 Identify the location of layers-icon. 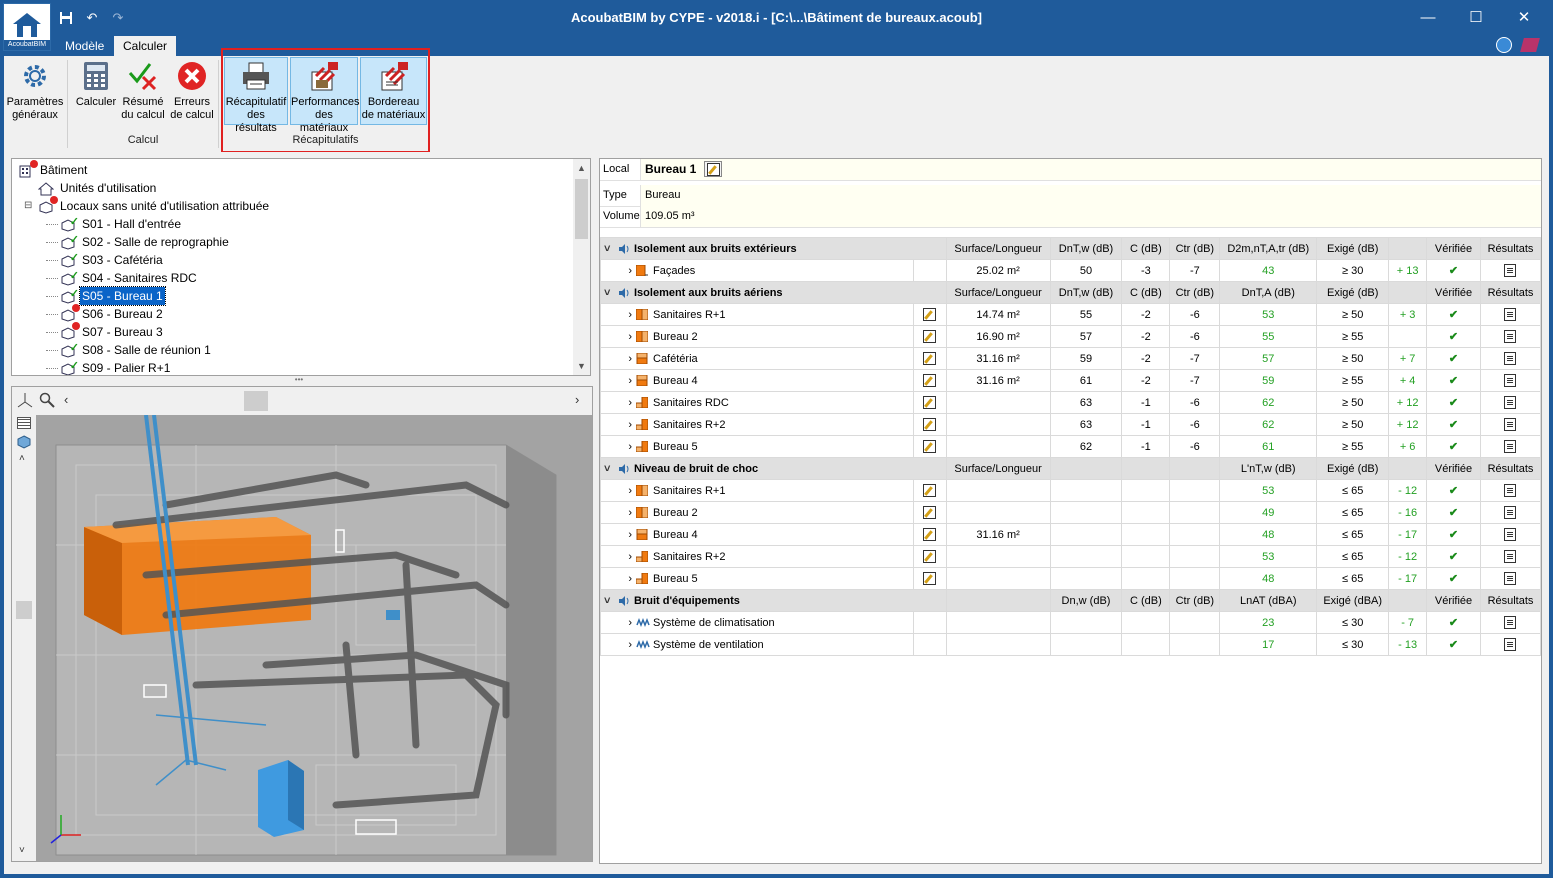
(24, 423).